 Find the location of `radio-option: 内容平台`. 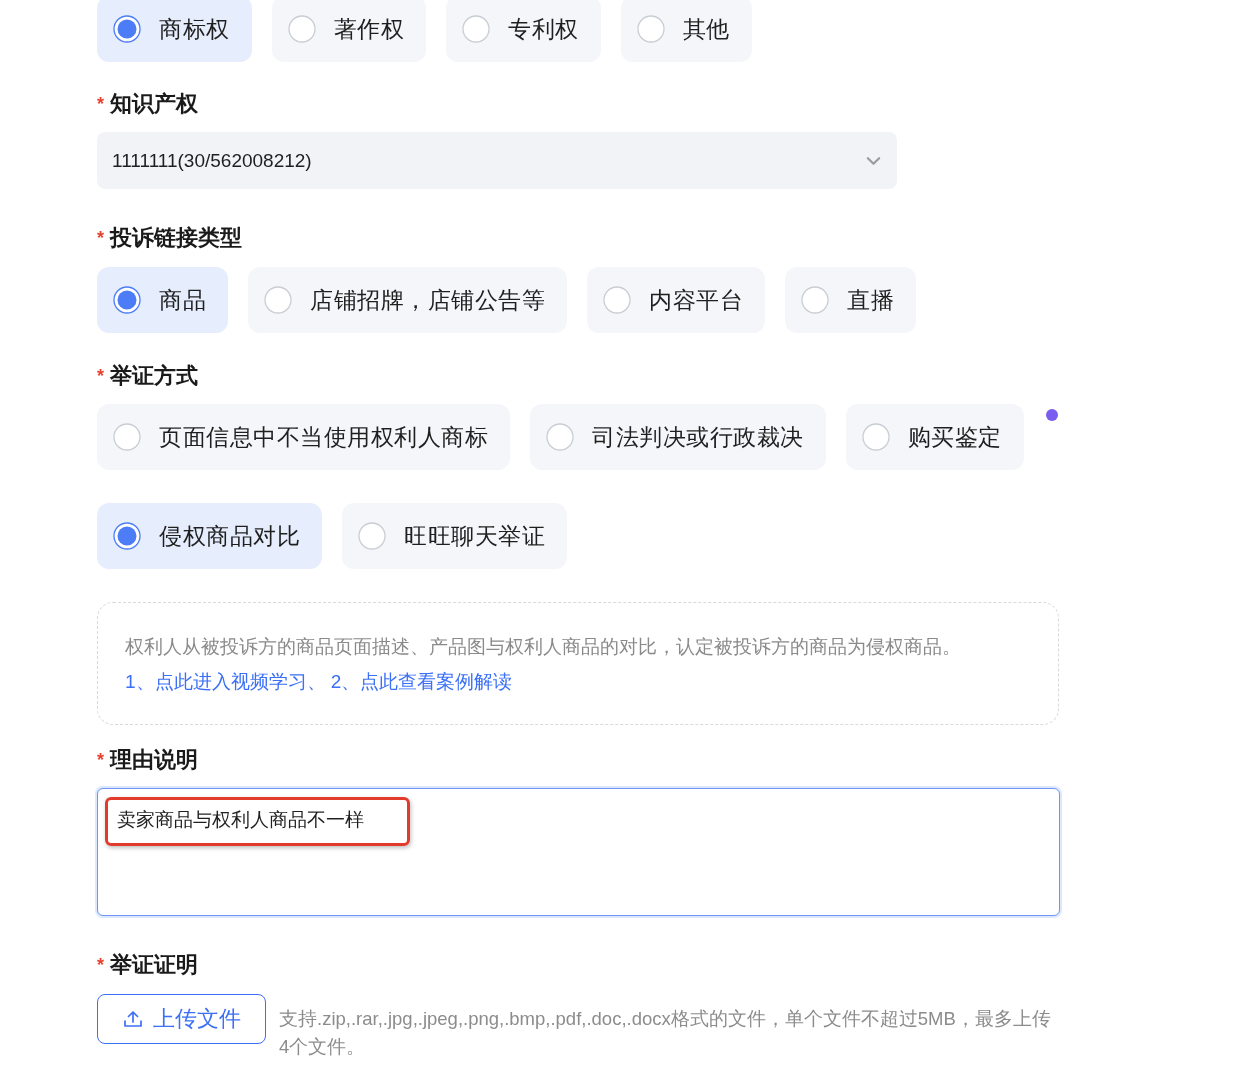

radio-option: 内容平台 is located at coordinates (676, 300).